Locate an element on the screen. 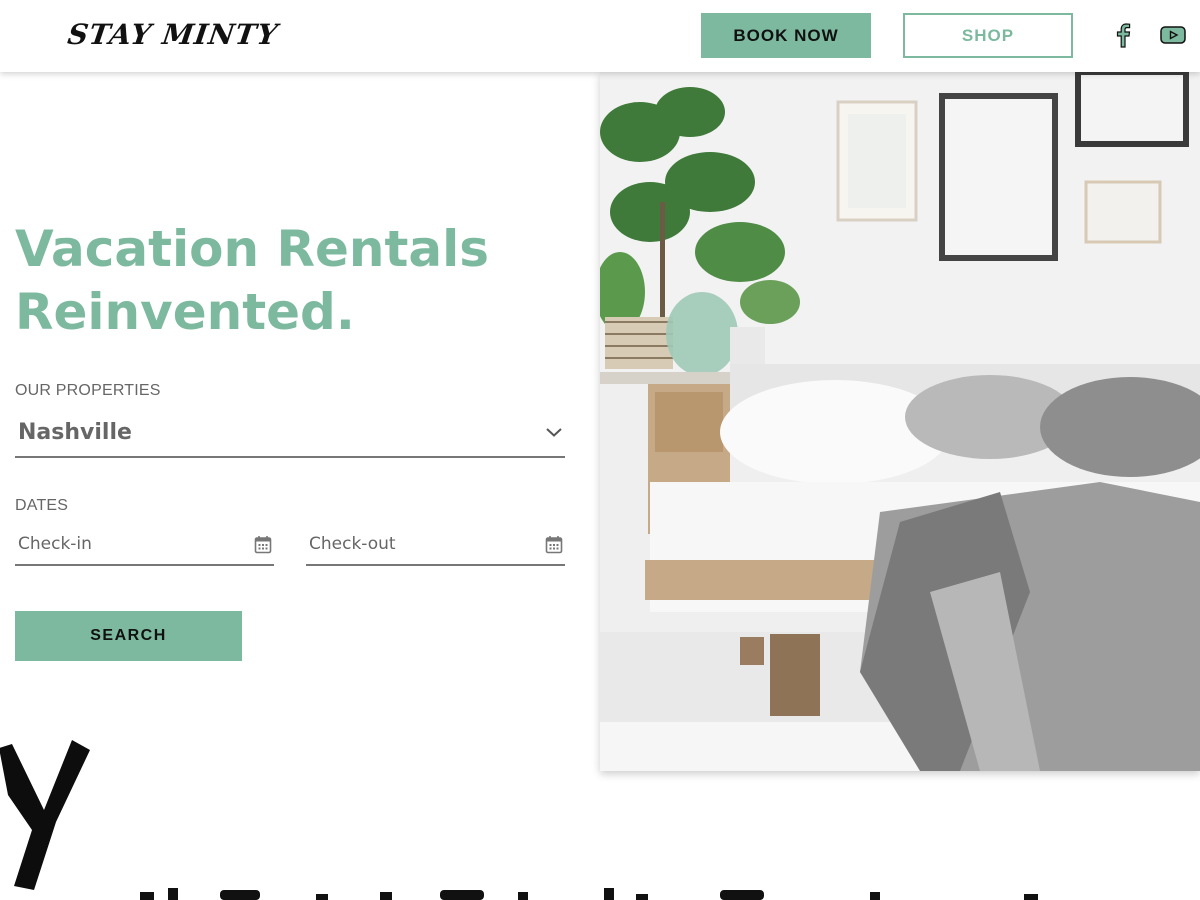  headline-line-1: Vacation Rentals is located at coordinates (252, 249).